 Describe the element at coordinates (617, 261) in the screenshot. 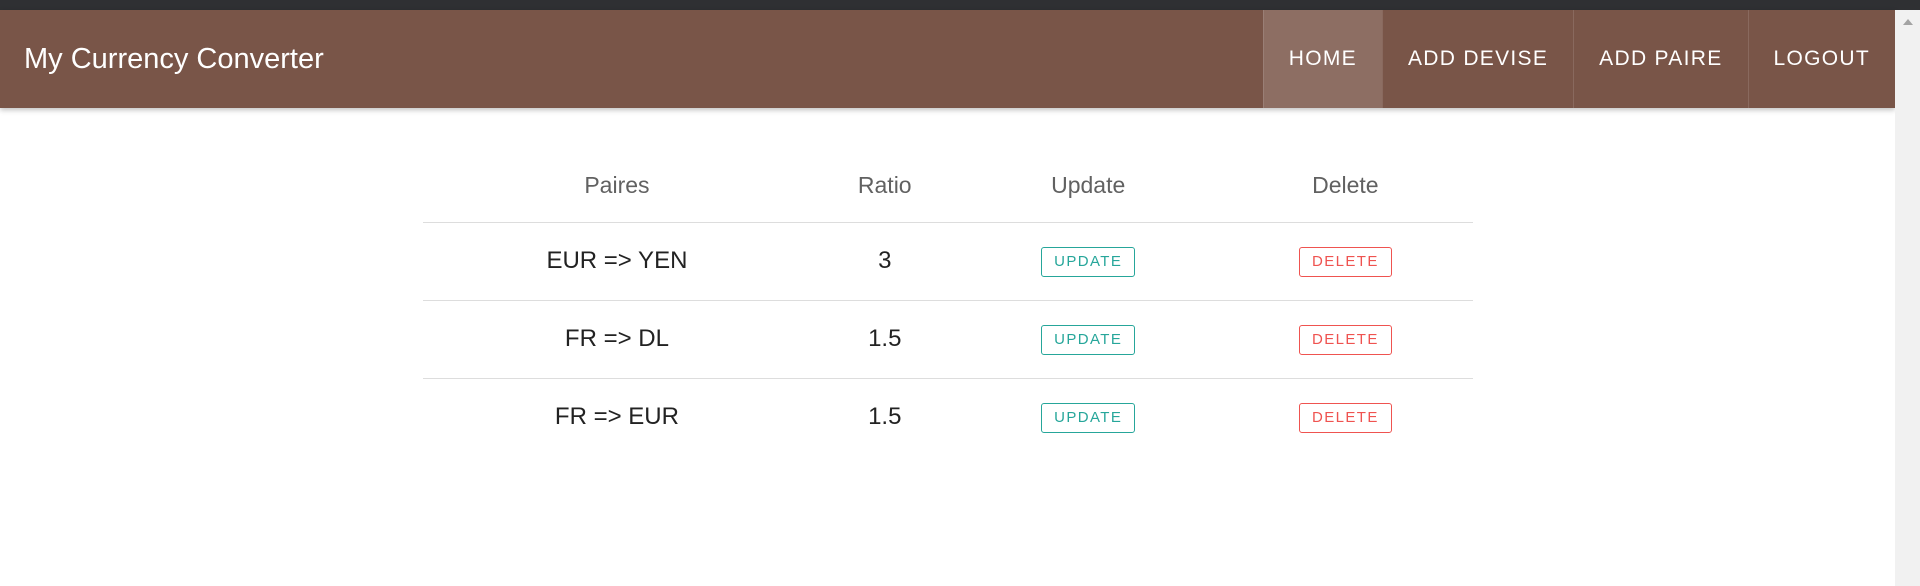

I see `cell-paire: EUR => YEN` at that location.